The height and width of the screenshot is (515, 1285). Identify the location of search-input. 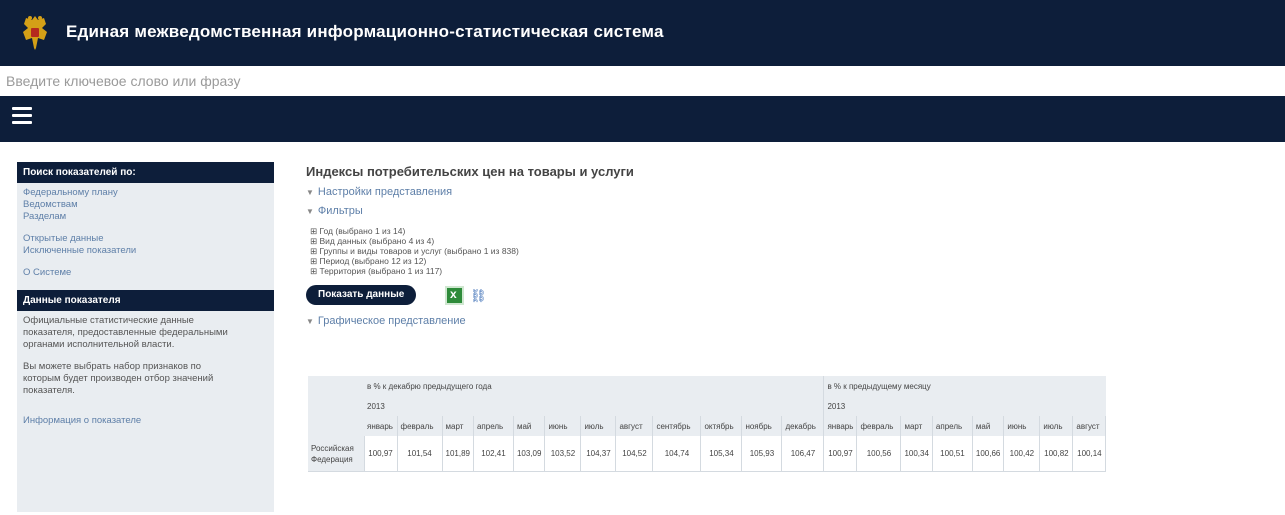
(642, 81).